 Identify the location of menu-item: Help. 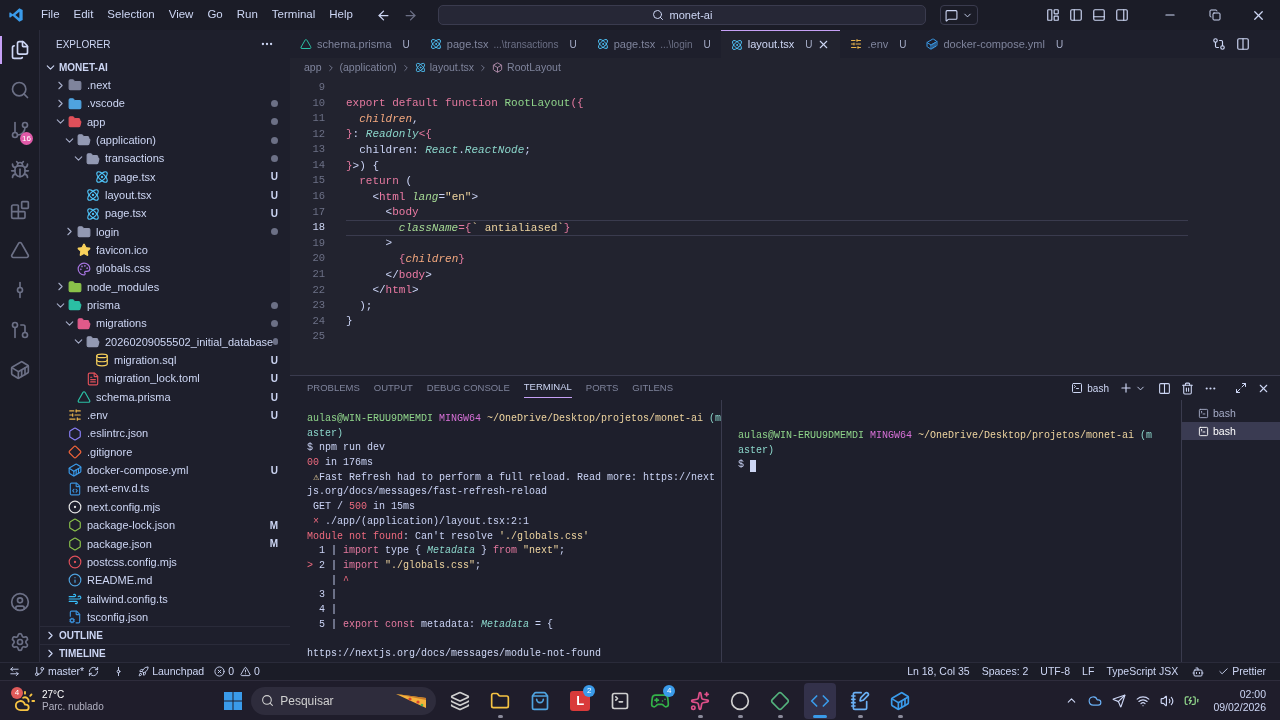
(341, 15).